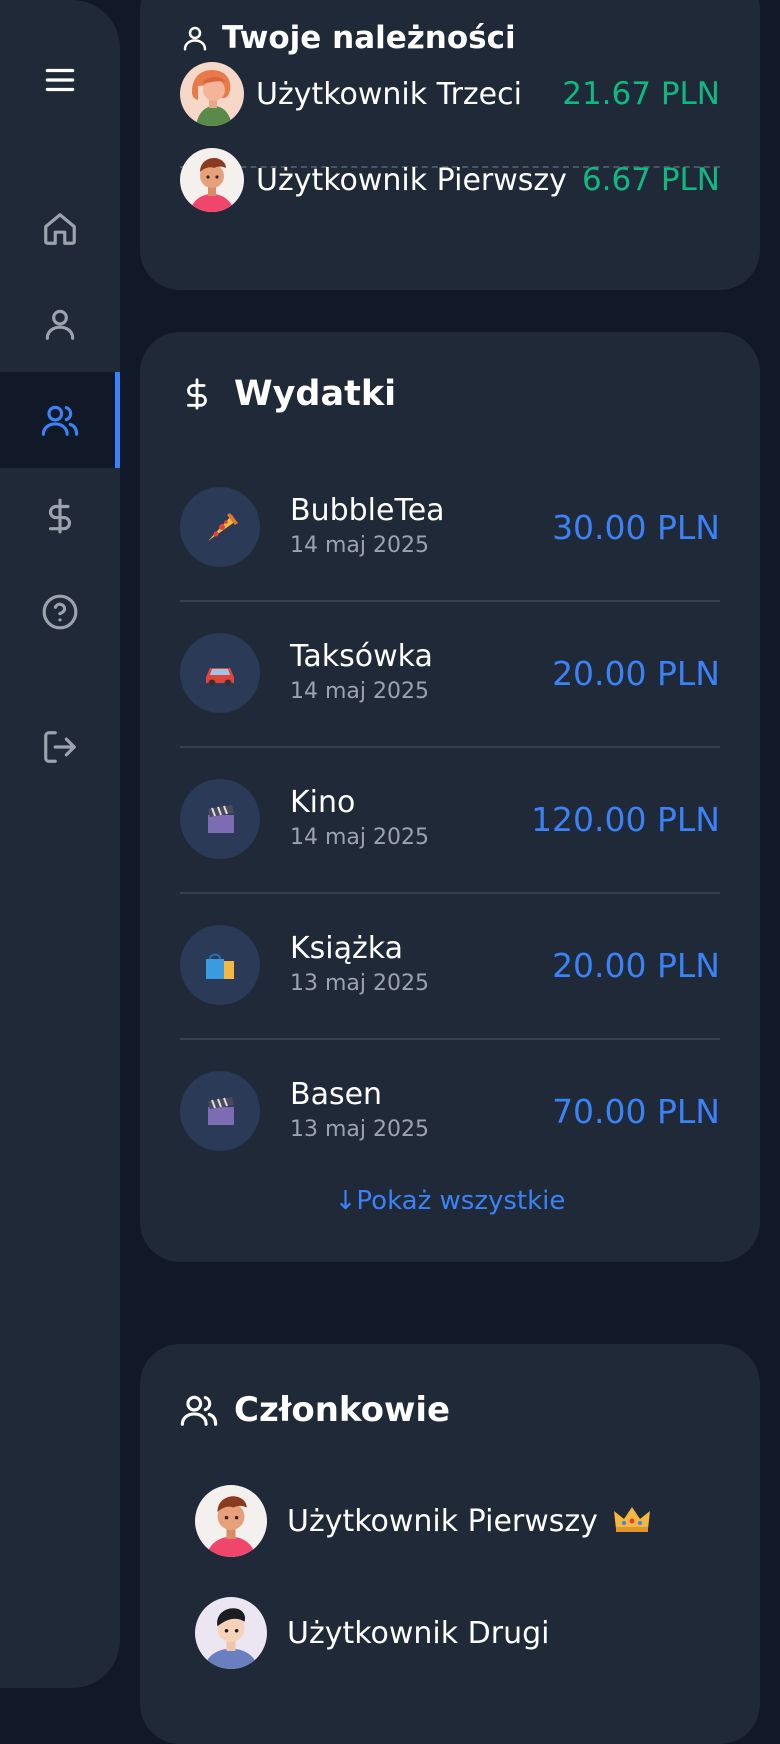  I want to click on show-all-link: ↓Pokaż wszystkie, so click(450, 1201).